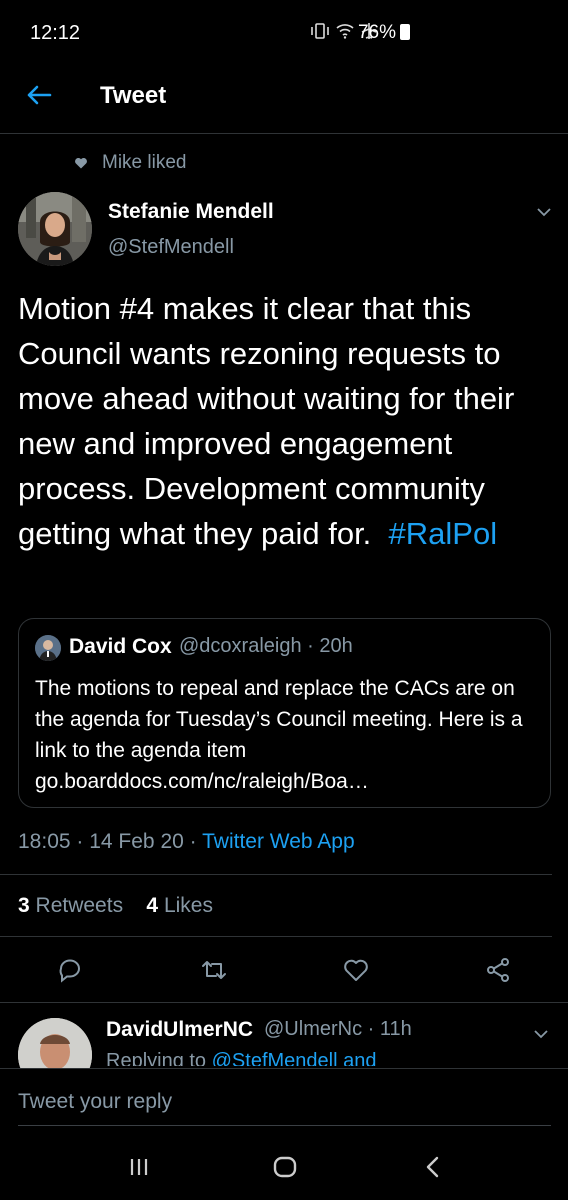 Image resolution: width=568 pixels, height=1200 pixels. I want to click on author-handle: @StefMendell, so click(171, 247).